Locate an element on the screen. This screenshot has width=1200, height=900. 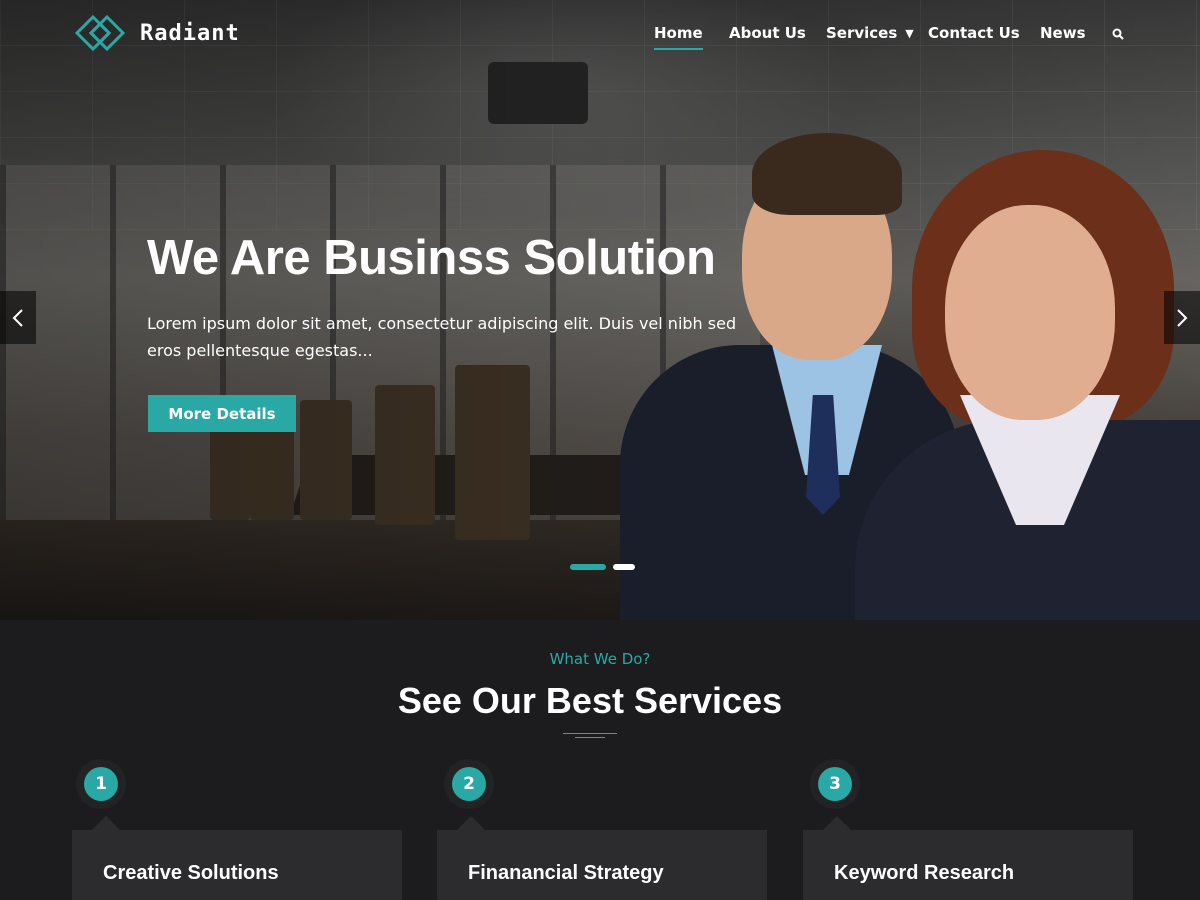
nav-item-services: Services ▼ is located at coordinates (870, 33).